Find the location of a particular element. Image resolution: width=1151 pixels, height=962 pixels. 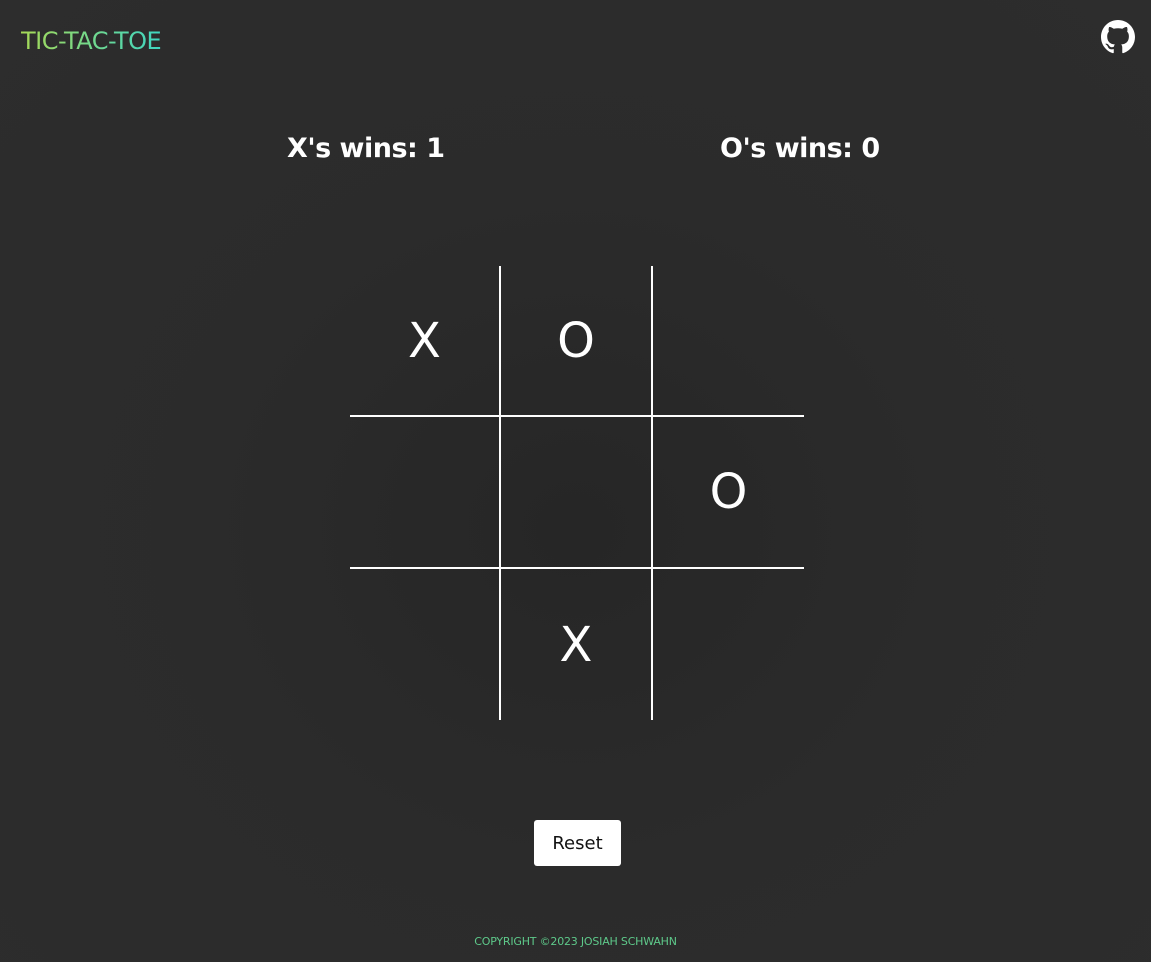

footer-copyright: COPYRIGHT ©2023 JOSIAH SCHWAHN is located at coordinates (575, 941).